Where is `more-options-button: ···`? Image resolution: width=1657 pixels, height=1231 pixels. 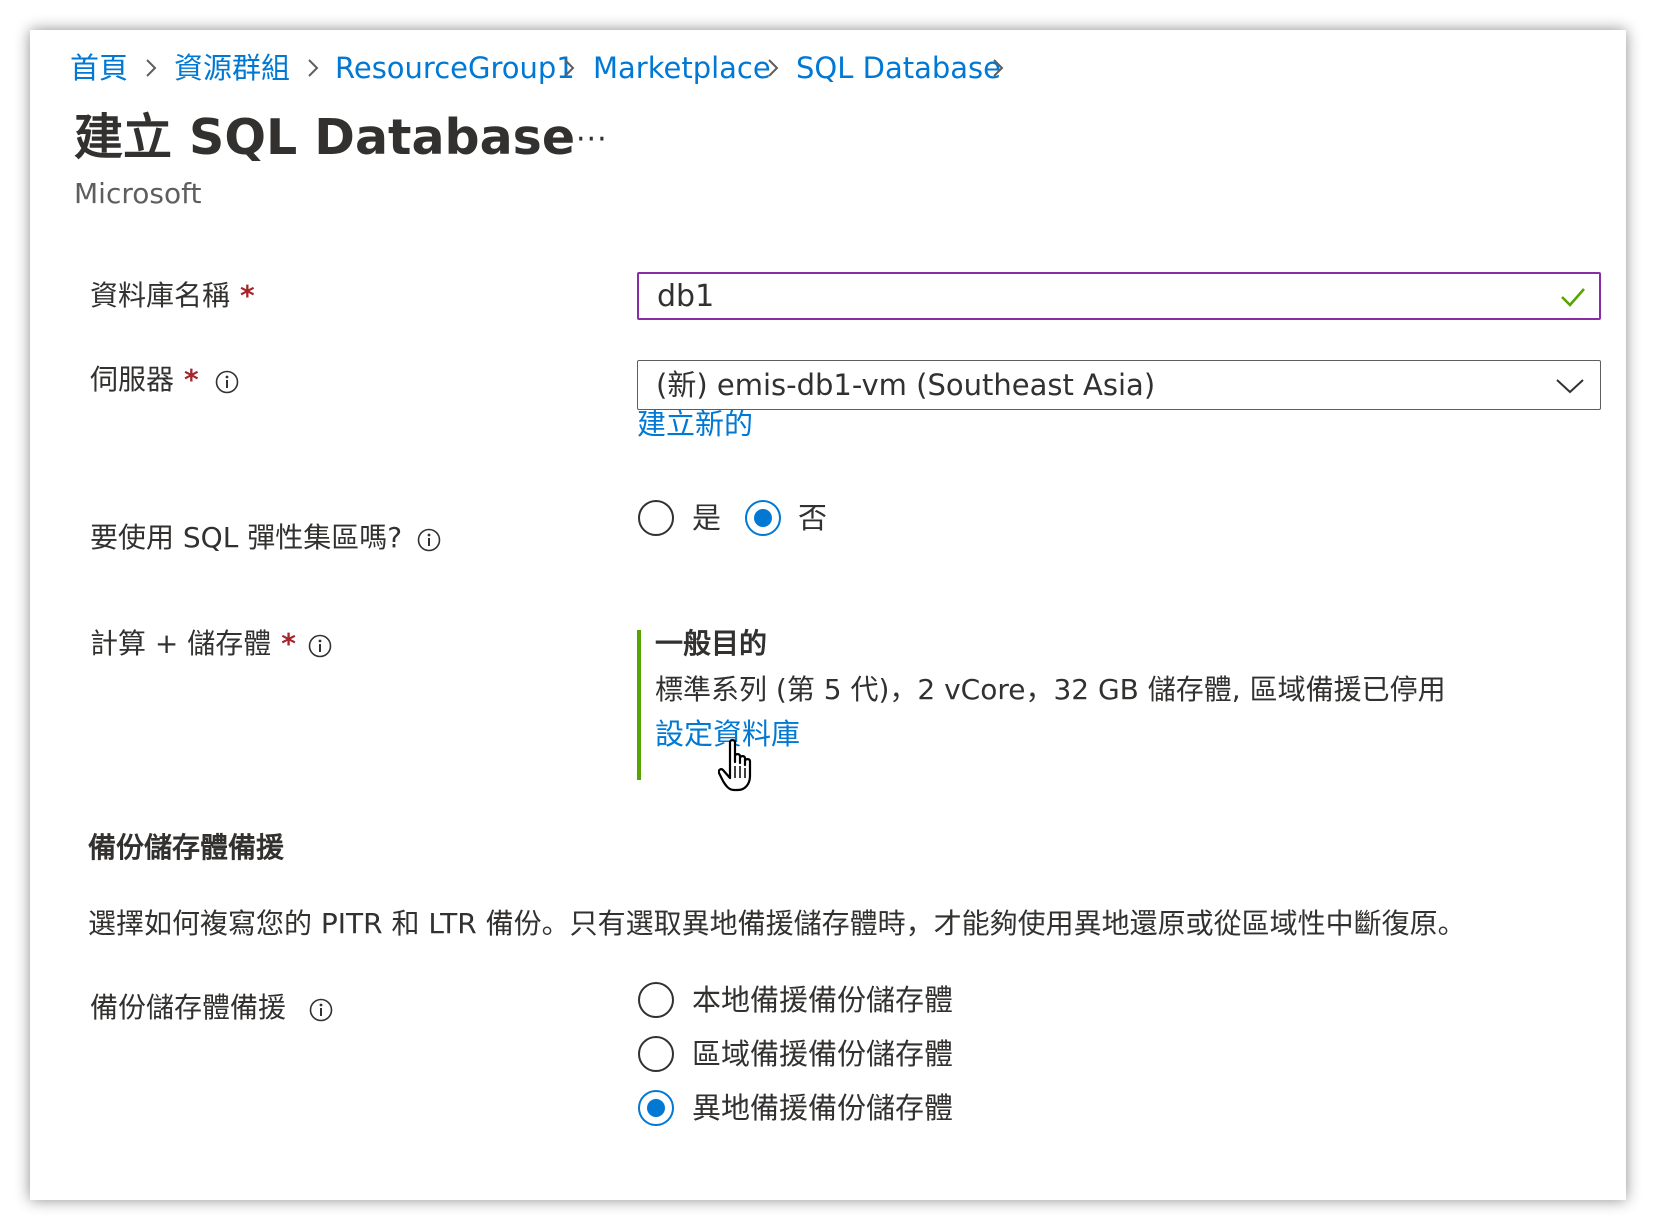
more-options-button: ··· is located at coordinates (592, 139).